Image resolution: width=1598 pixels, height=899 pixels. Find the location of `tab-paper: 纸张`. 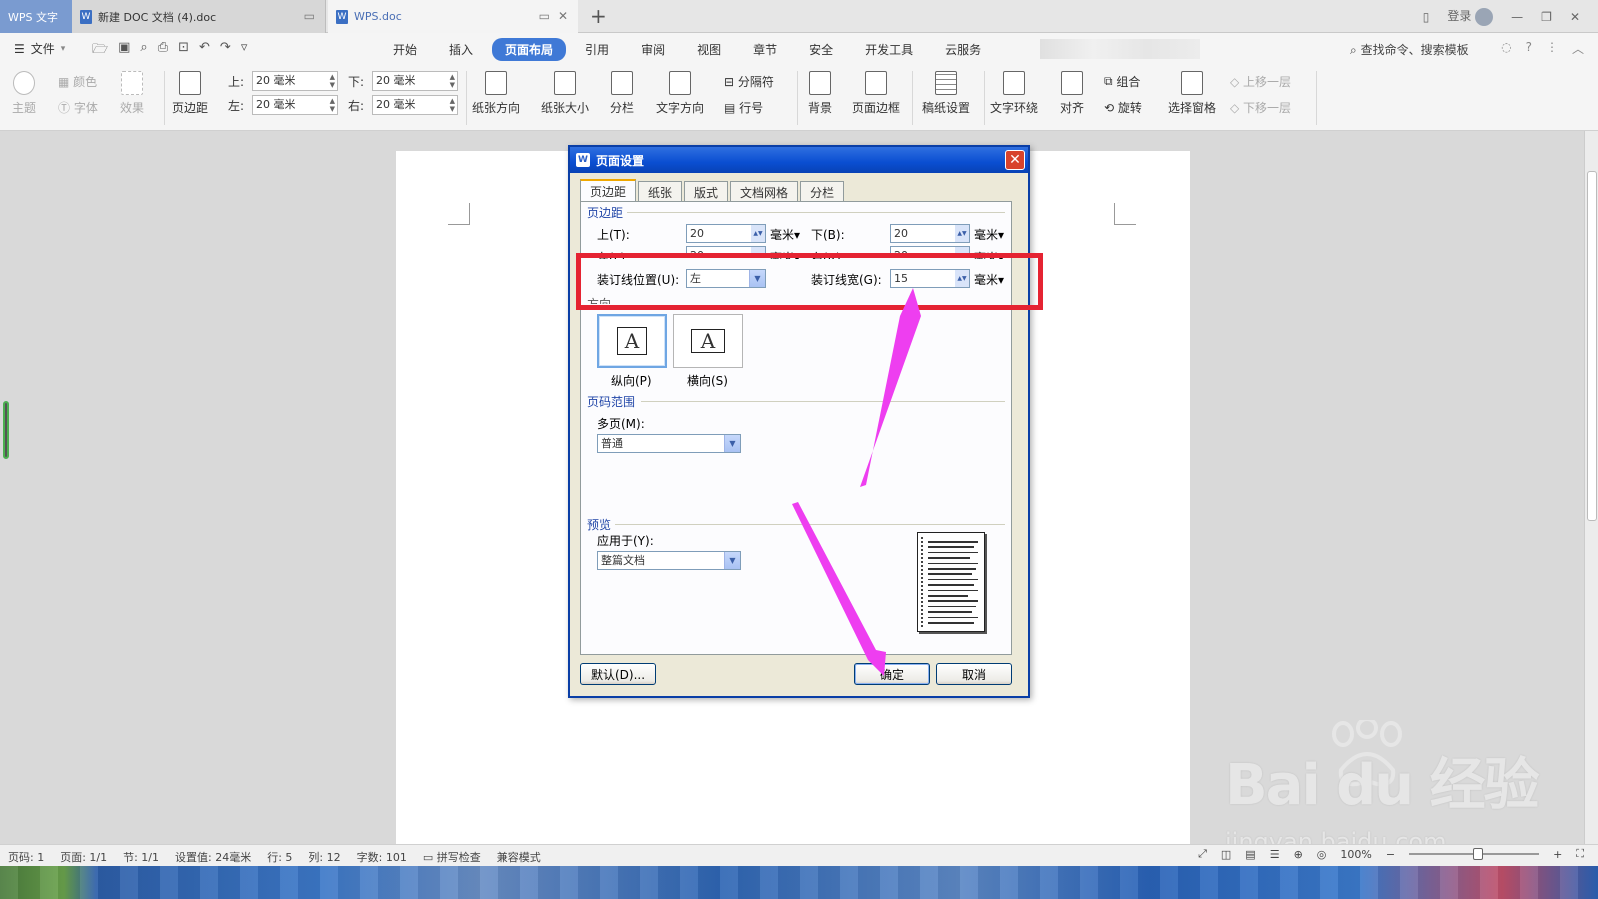

tab-paper: 纸张 is located at coordinates (660, 191).